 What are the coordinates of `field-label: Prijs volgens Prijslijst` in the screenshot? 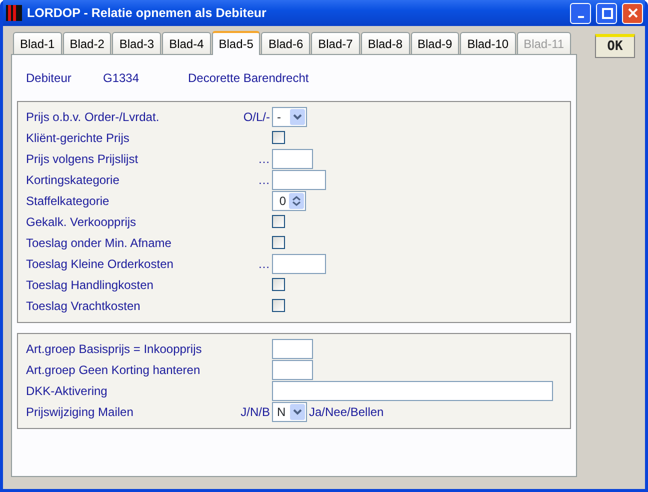 It's located at (82, 159).